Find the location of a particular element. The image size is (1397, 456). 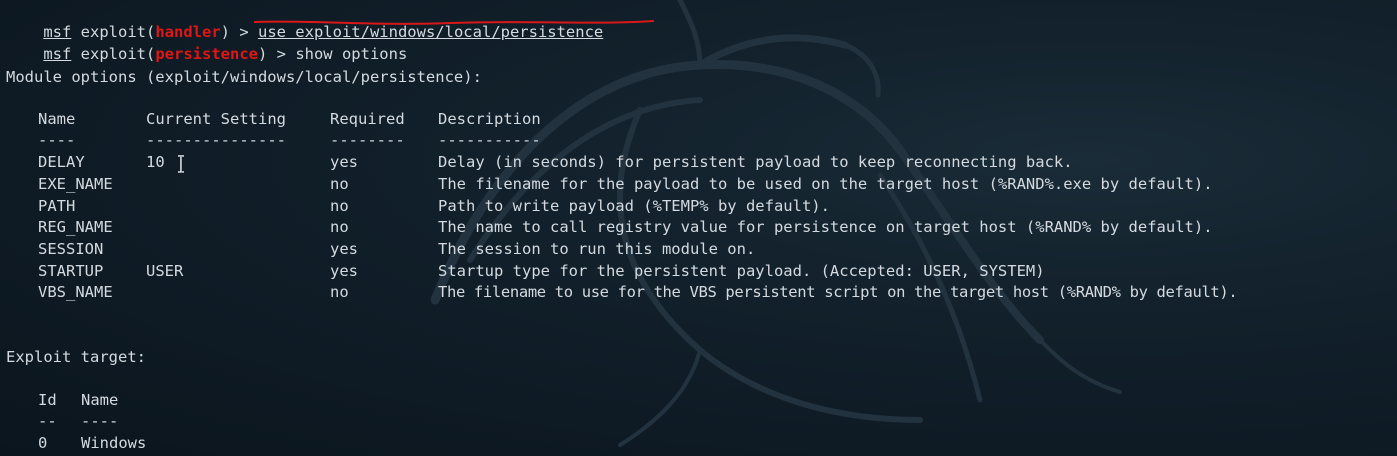

msf-prompt: msf is located at coordinates (57, 54).